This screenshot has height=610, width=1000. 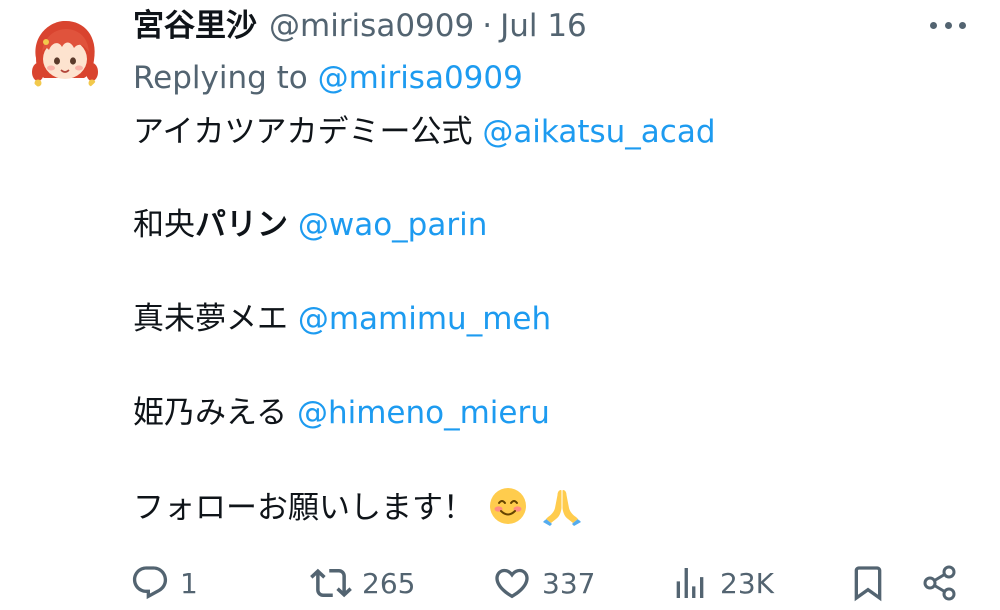 I want to click on views-count: 23K, so click(x=747, y=583).